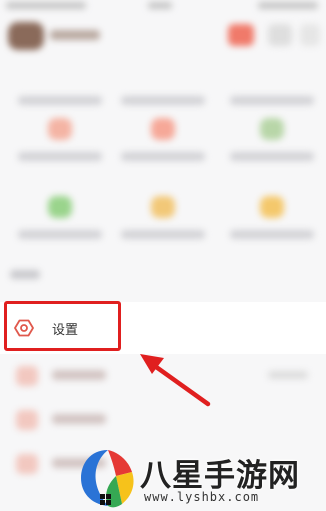 The height and width of the screenshot is (511, 326). I want to click on status-bar-left, so click(46, 5).